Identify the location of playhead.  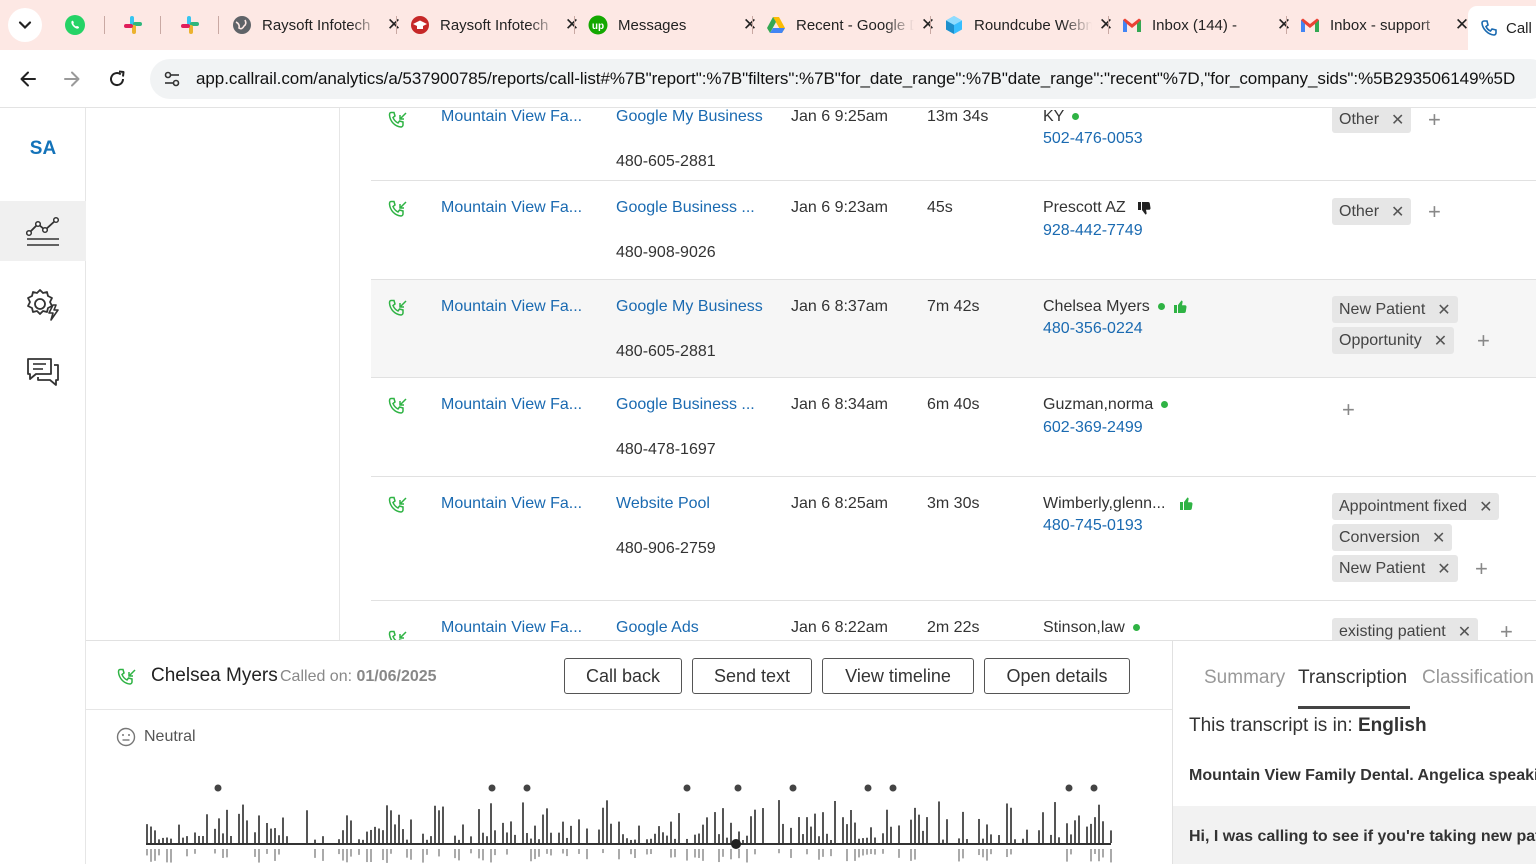
(736, 844).